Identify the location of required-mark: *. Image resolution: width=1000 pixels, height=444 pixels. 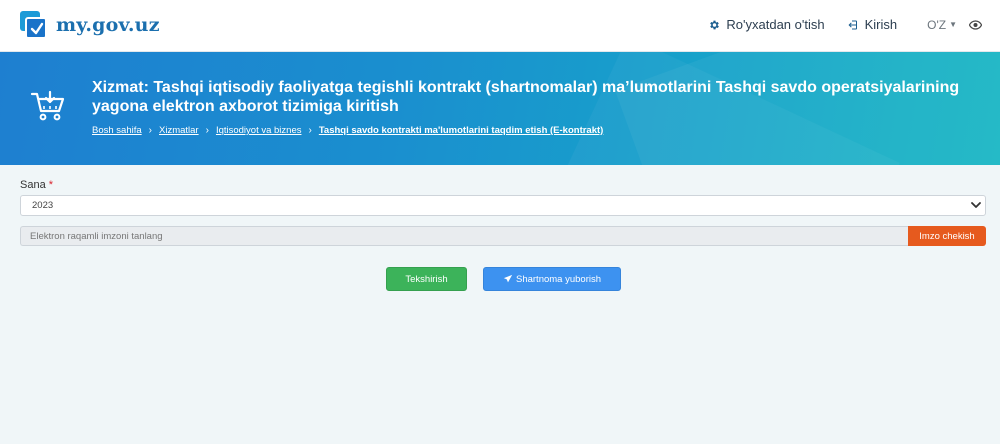
(51, 185).